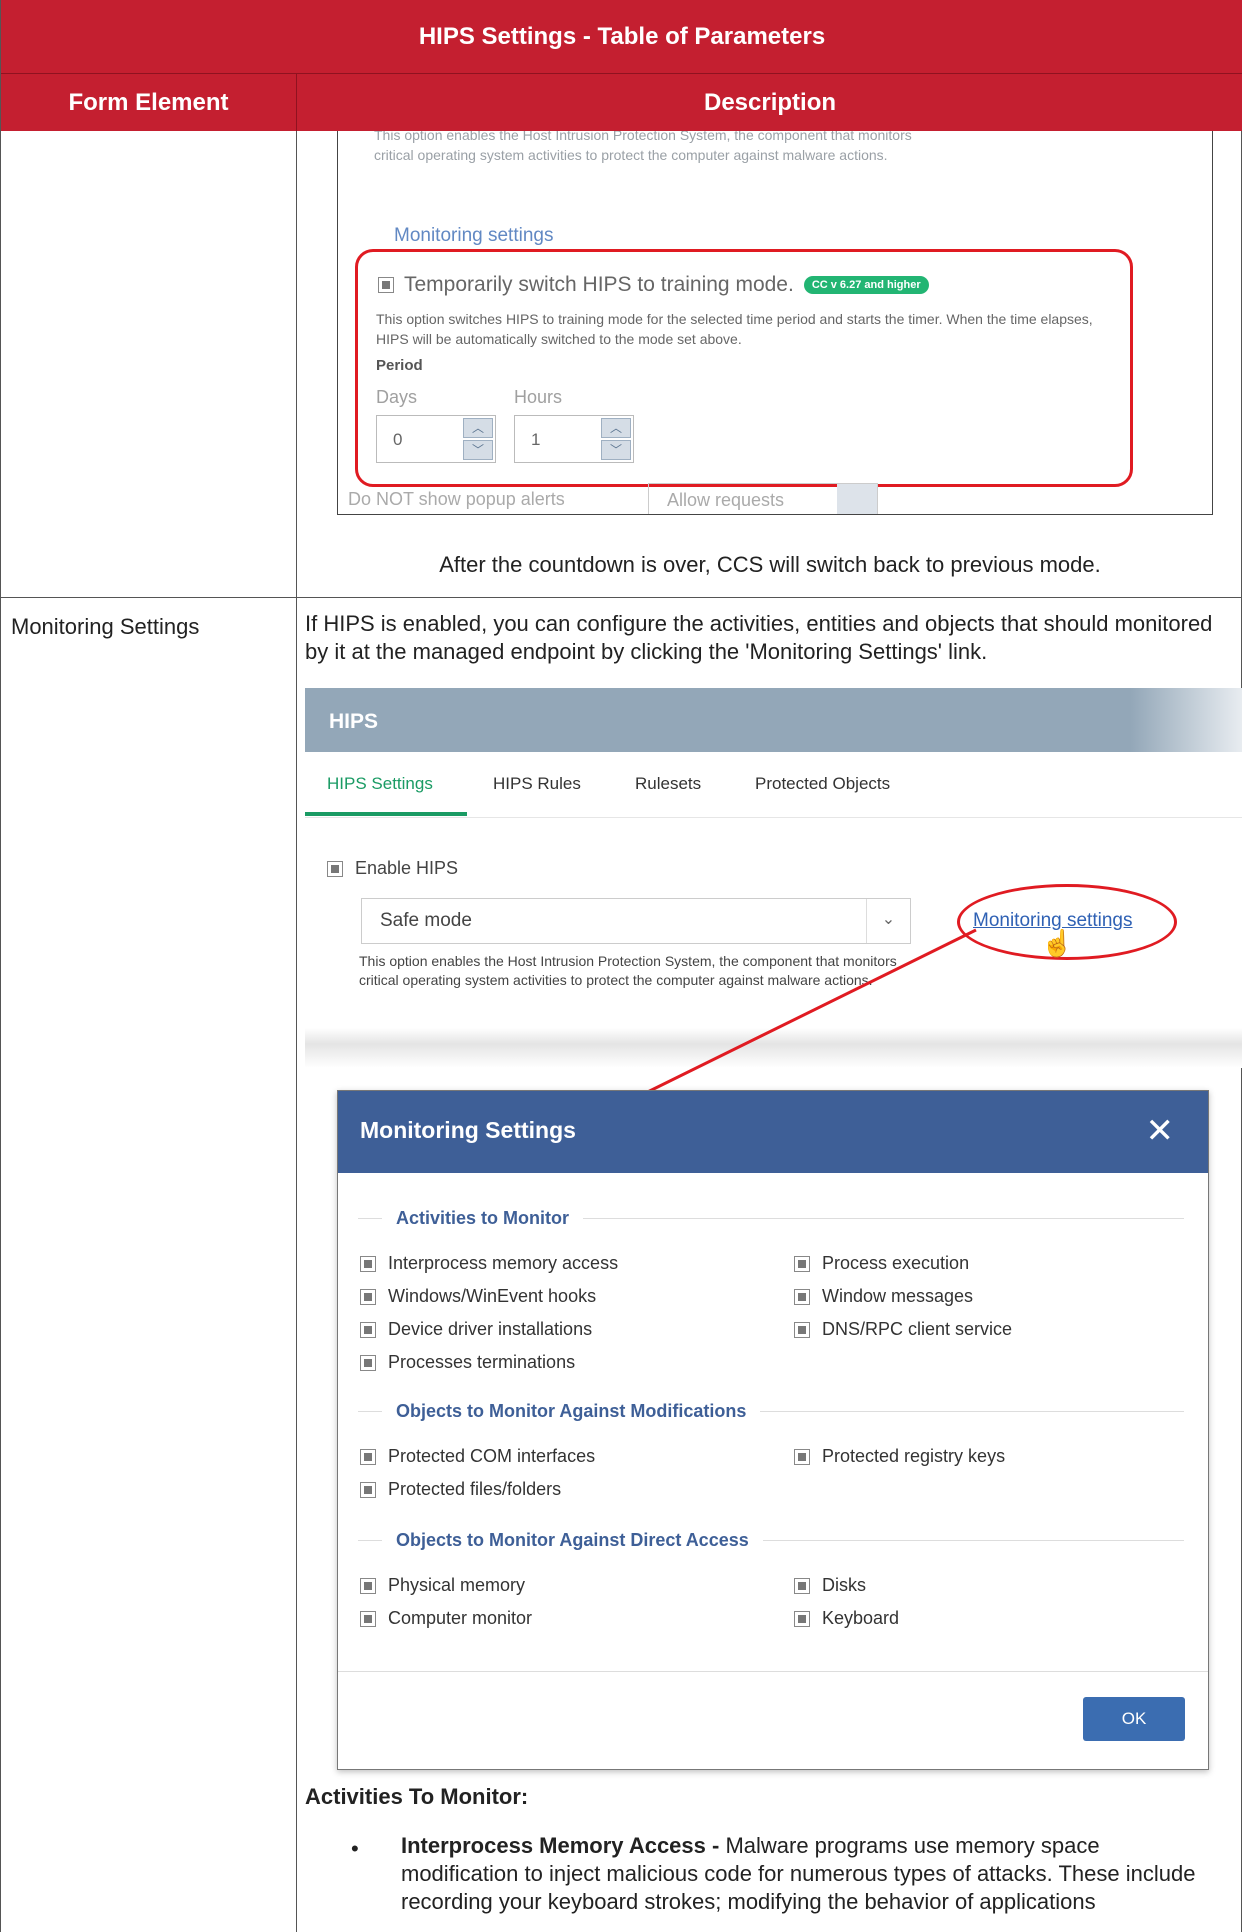 The height and width of the screenshot is (1932, 1242). What do you see at coordinates (621, 37) in the screenshot?
I see `table-title: HIPS Settings - Table of Parameters` at bounding box center [621, 37].